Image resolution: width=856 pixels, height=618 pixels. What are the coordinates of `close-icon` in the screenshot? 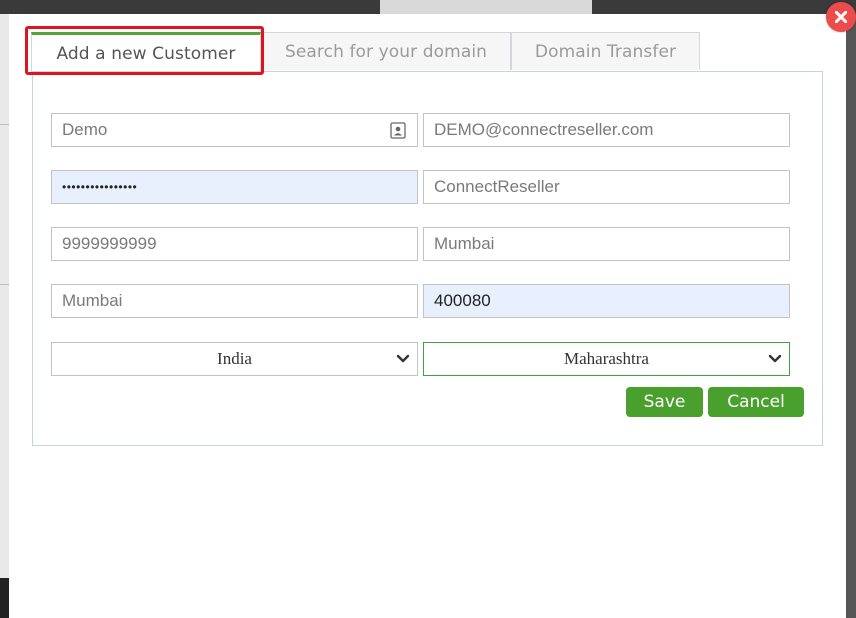 It's located at (841, 17).